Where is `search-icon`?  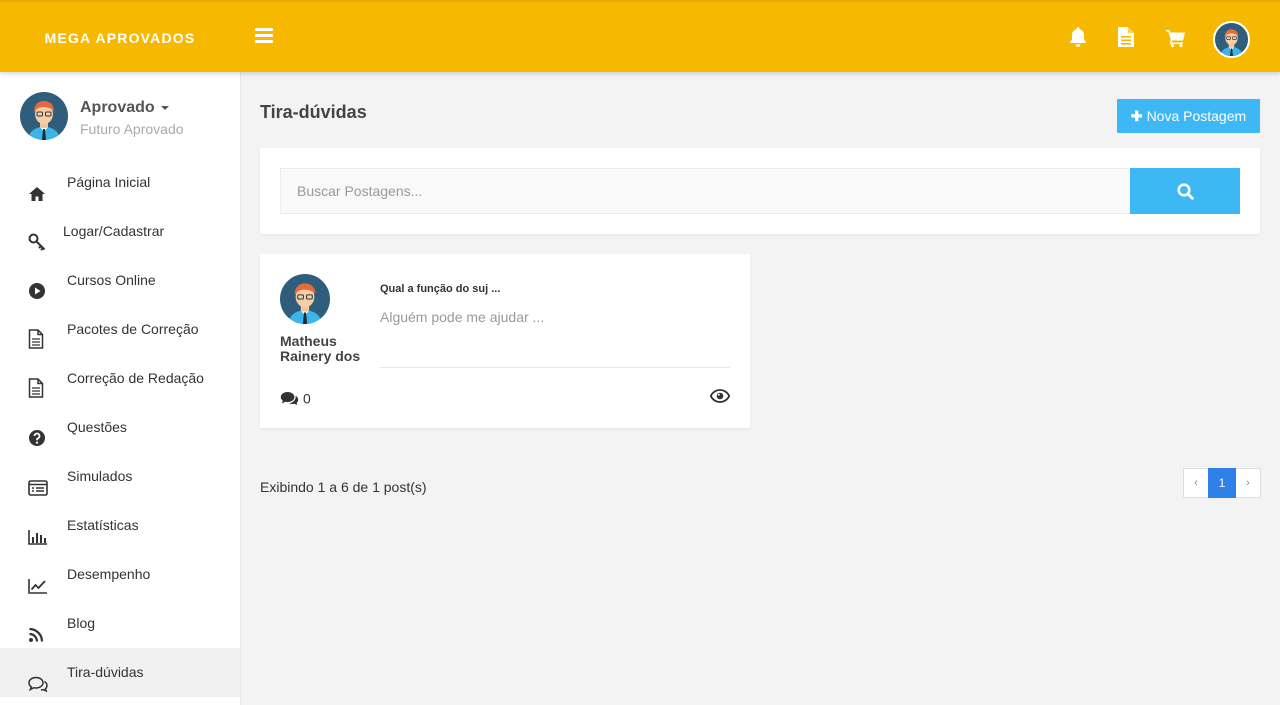
search-icon is located at coordinates (1185, 191).